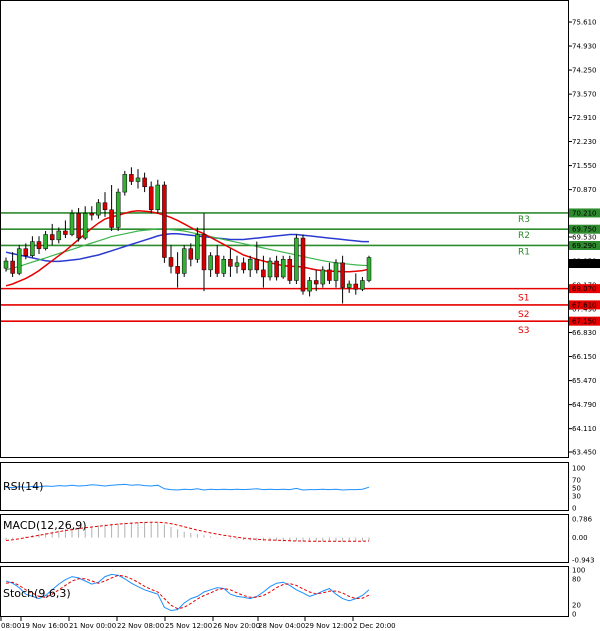 The image size is (600, 631). Describe the element at coordinates (584, 264) in the screenshot. I see `current-price-value: 68.780` at that location.